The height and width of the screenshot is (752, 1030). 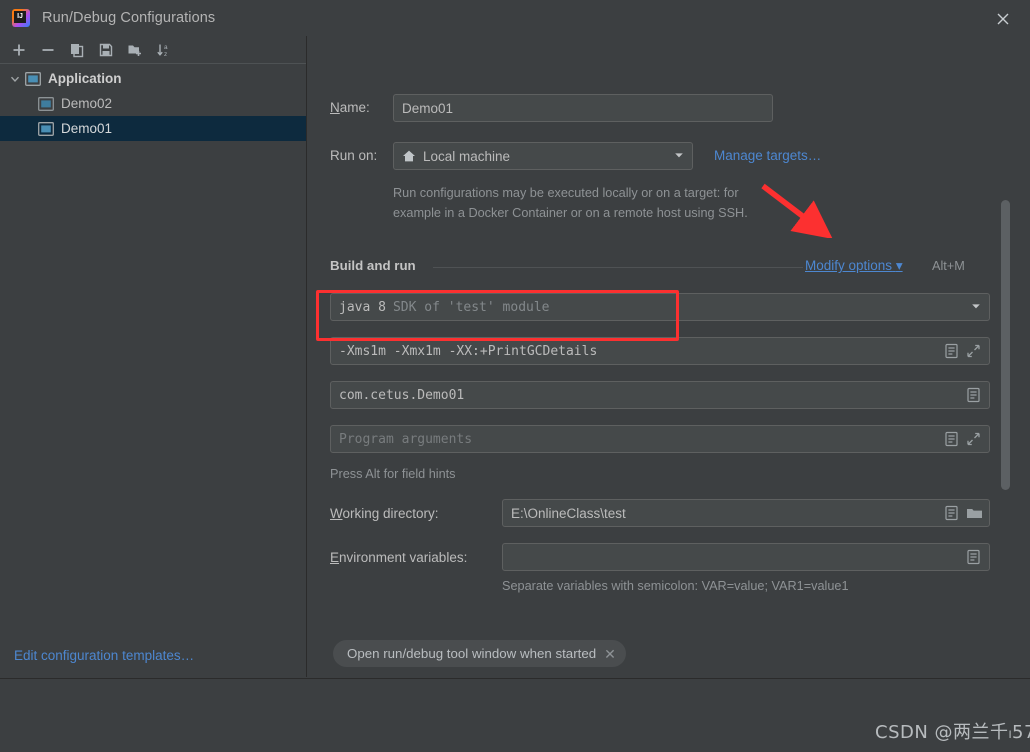 What do you see at coordinates (948, 266) in the screenshot?
I see `modify-options-shortcut: Alt+M` at bounding box center [948, 266].